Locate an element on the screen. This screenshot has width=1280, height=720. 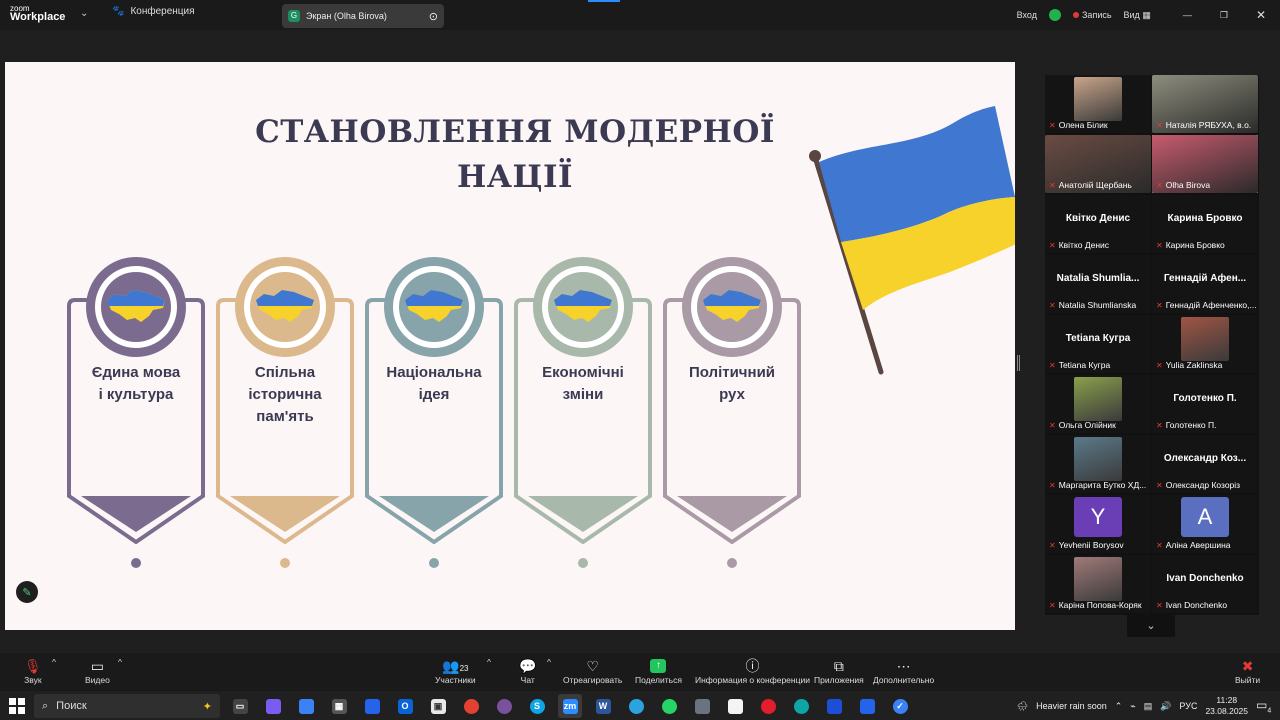
chevron-down-icon: ⌄ is located at coordinates (84, 13).